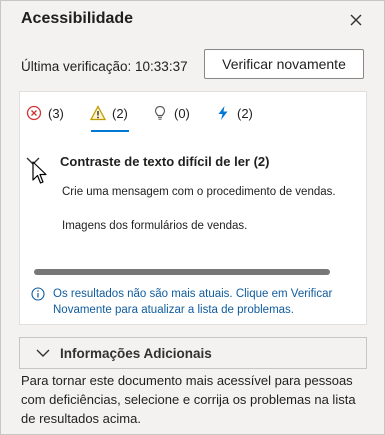 The height and width of the screenshot is (435, 385). What do you see at coordinates (104, 66) in the screenshot?
I see `last-check-time: Última verificação: 10:33:37` at bounding box center [104, 66].